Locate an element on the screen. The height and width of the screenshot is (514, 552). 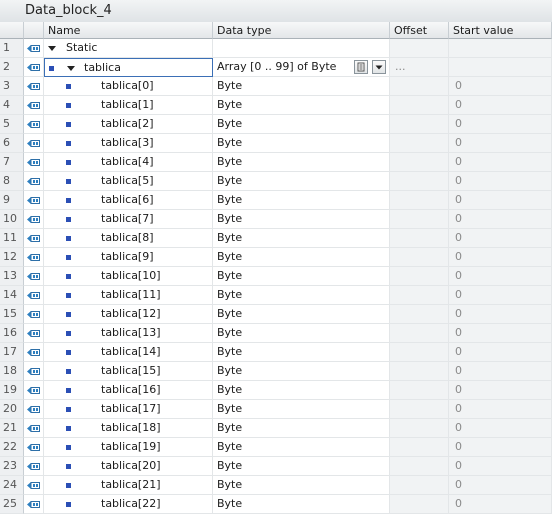
table-row: 1 Static is located at coordinates (276, 48).